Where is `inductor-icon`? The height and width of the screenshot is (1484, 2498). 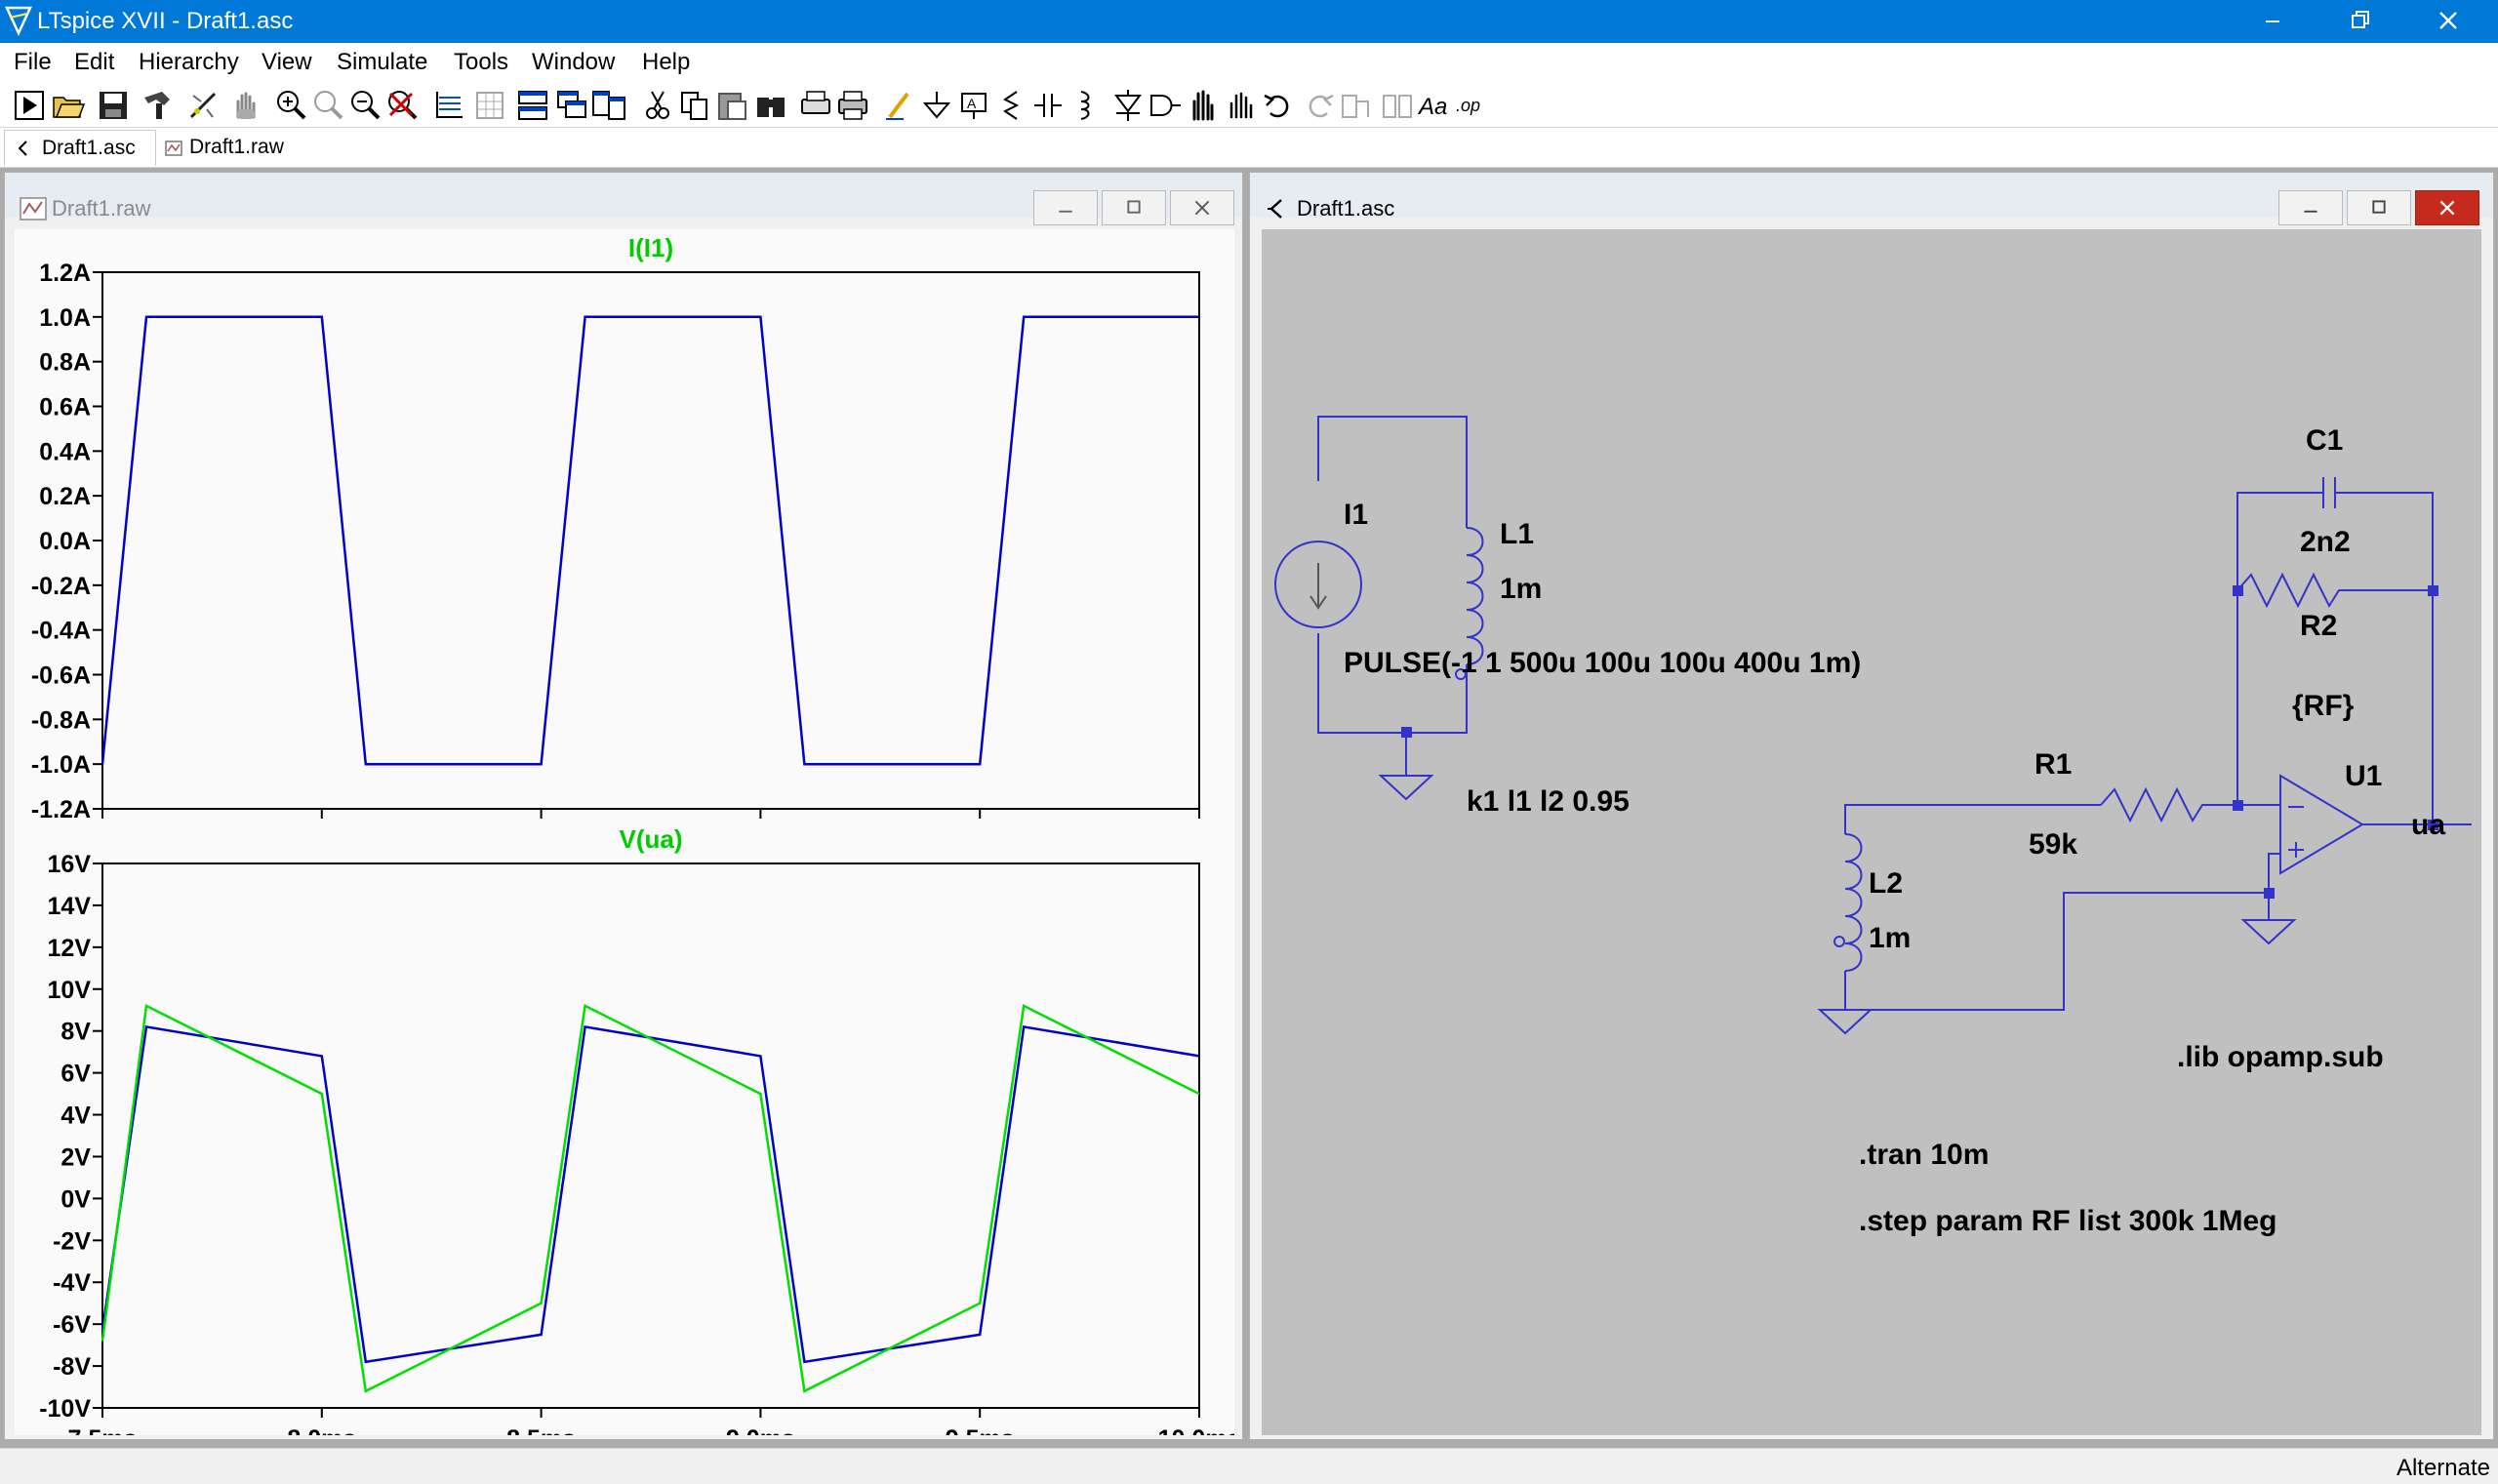
inductor-icon is located at coordinates (1085, 105).